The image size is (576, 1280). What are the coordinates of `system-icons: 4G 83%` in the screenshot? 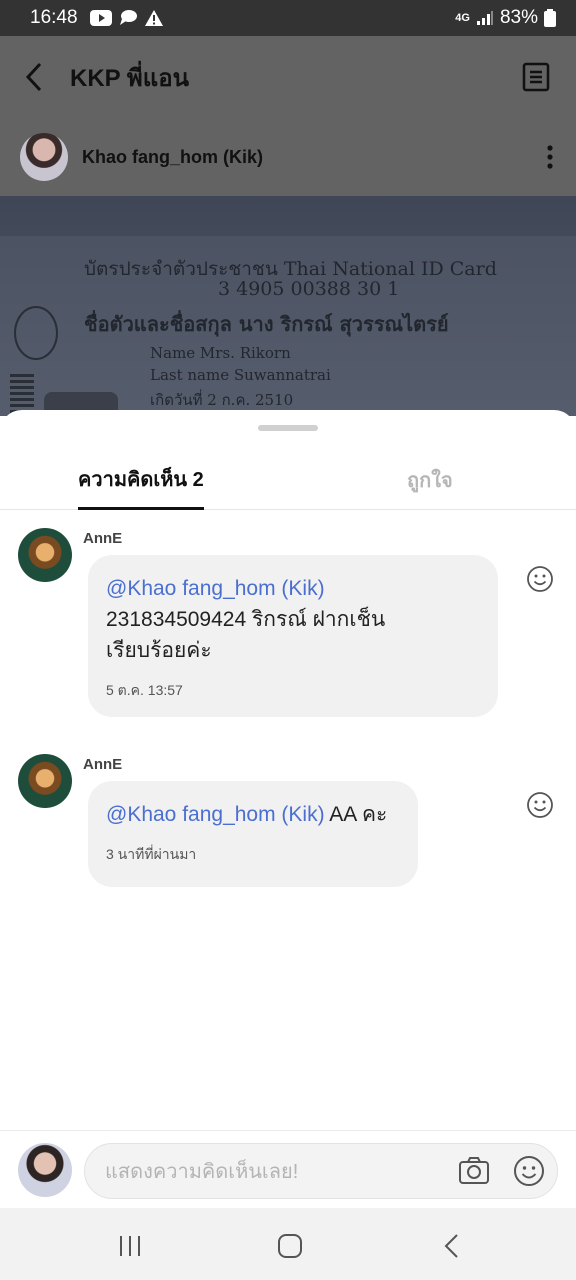 It's located at (505, 18).